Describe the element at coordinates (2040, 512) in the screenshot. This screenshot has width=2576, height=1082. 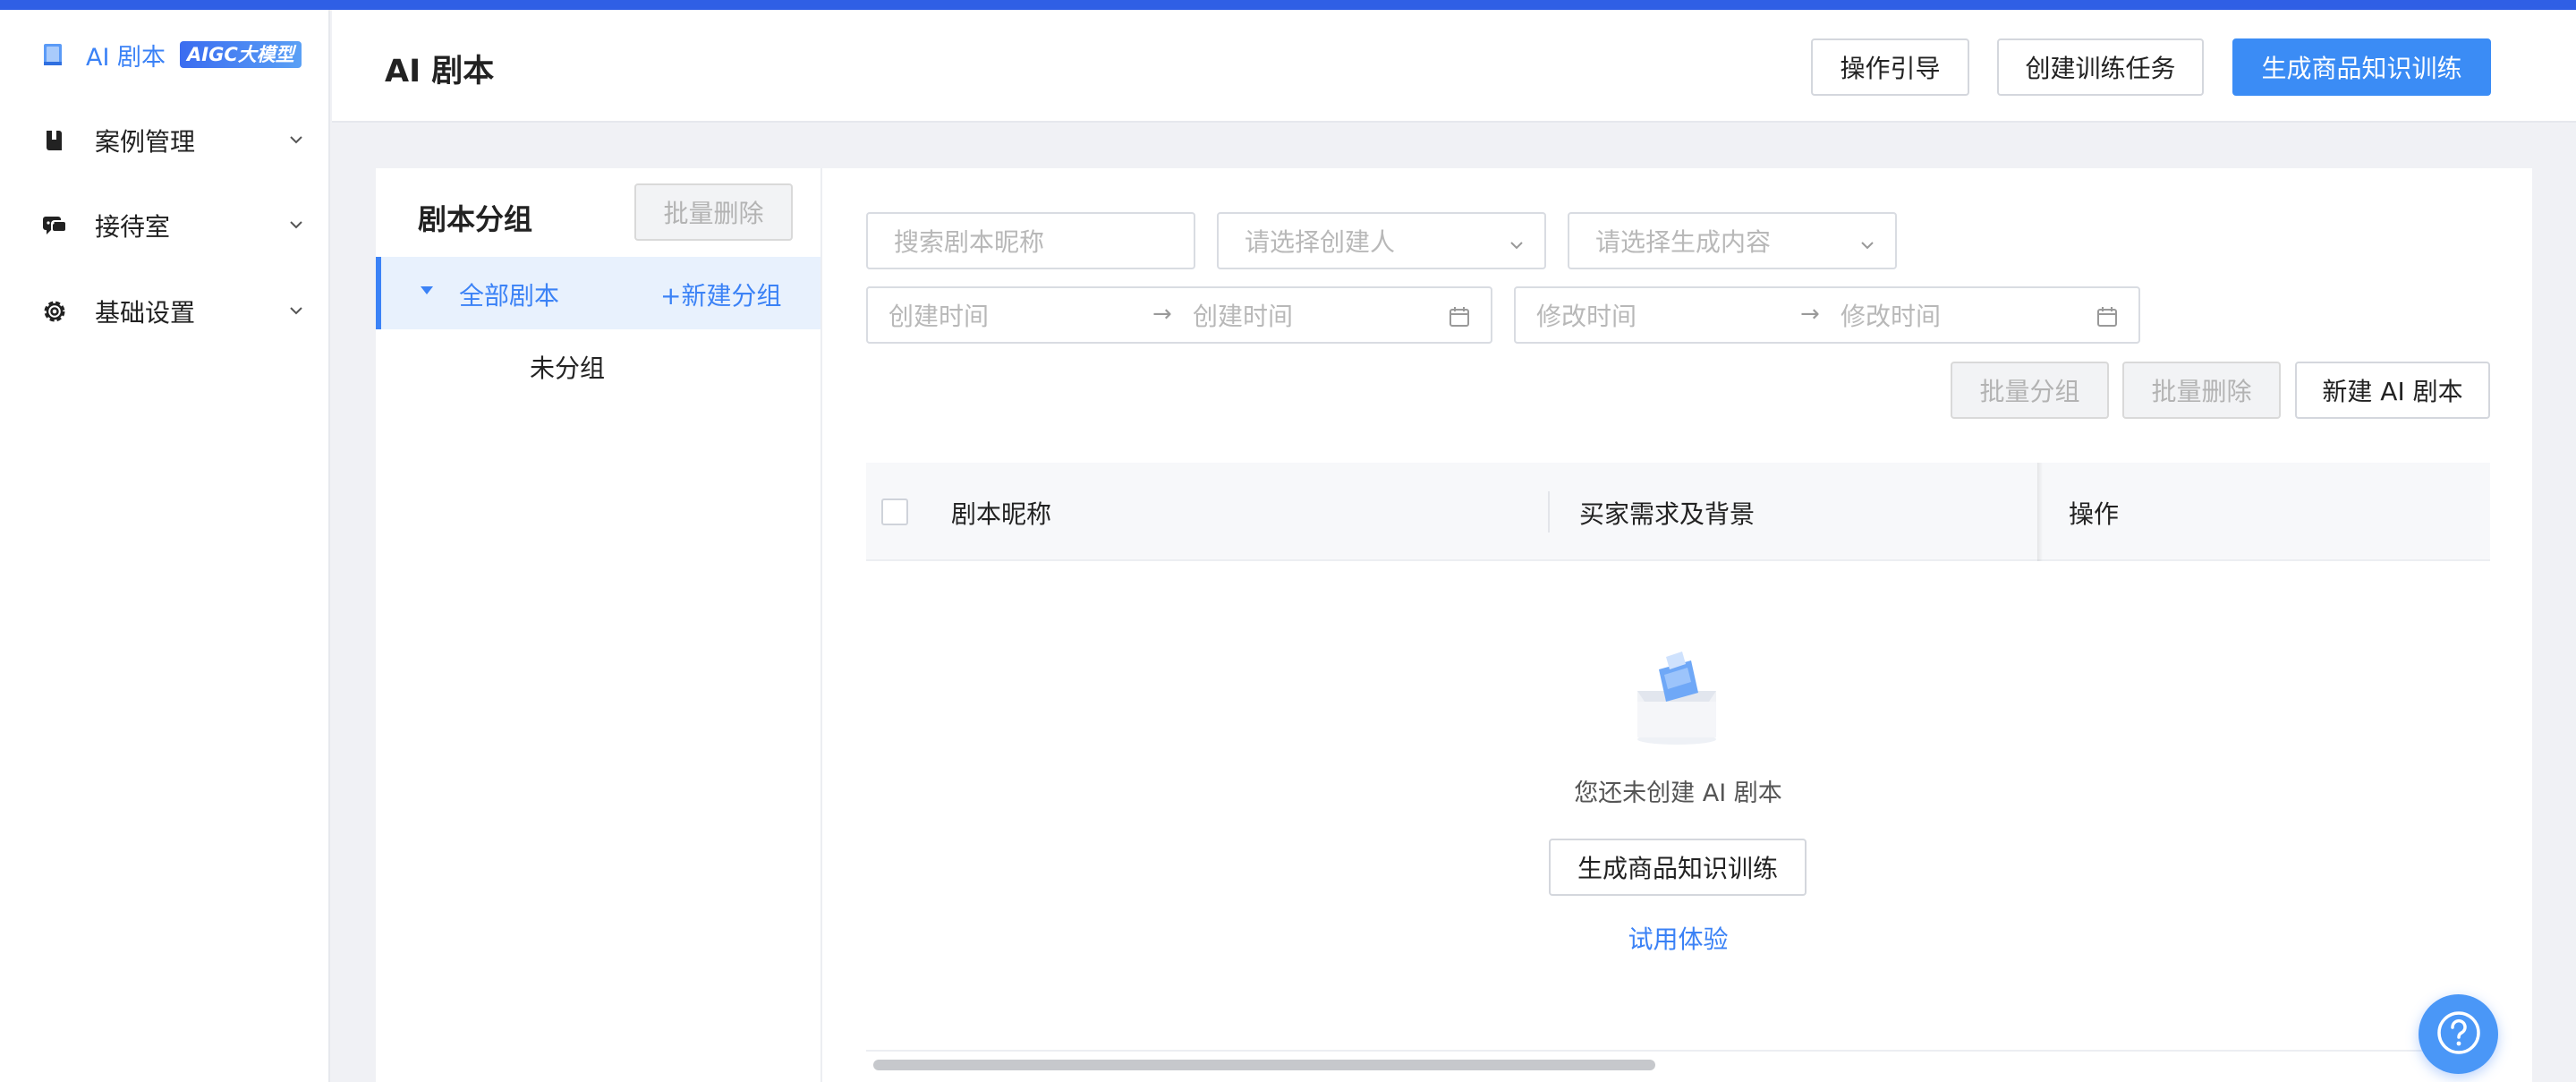
I see `fixed-column-shadow` at that location.